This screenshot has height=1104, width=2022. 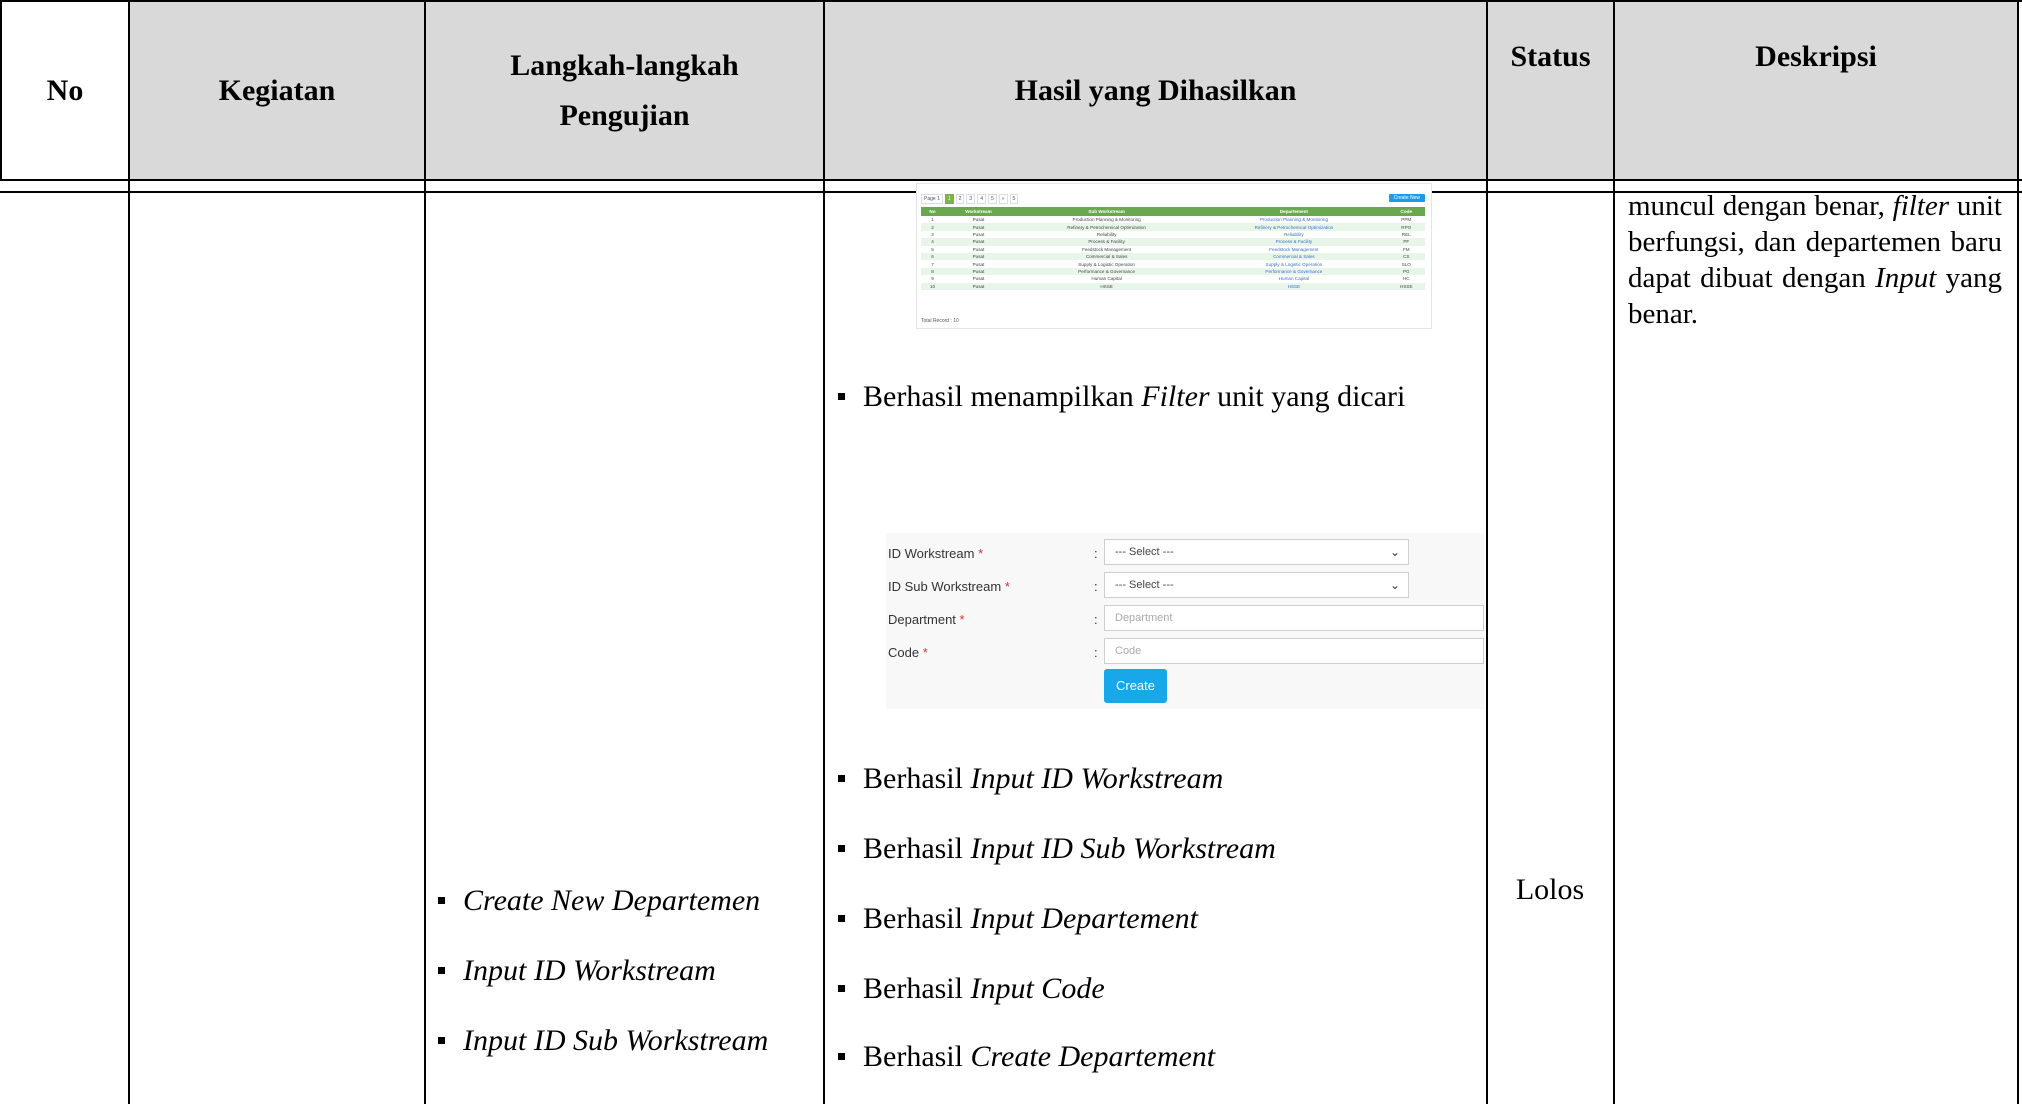 I want to click on hasil-item: Berhasil Input Code, so click(x=971, y=989).